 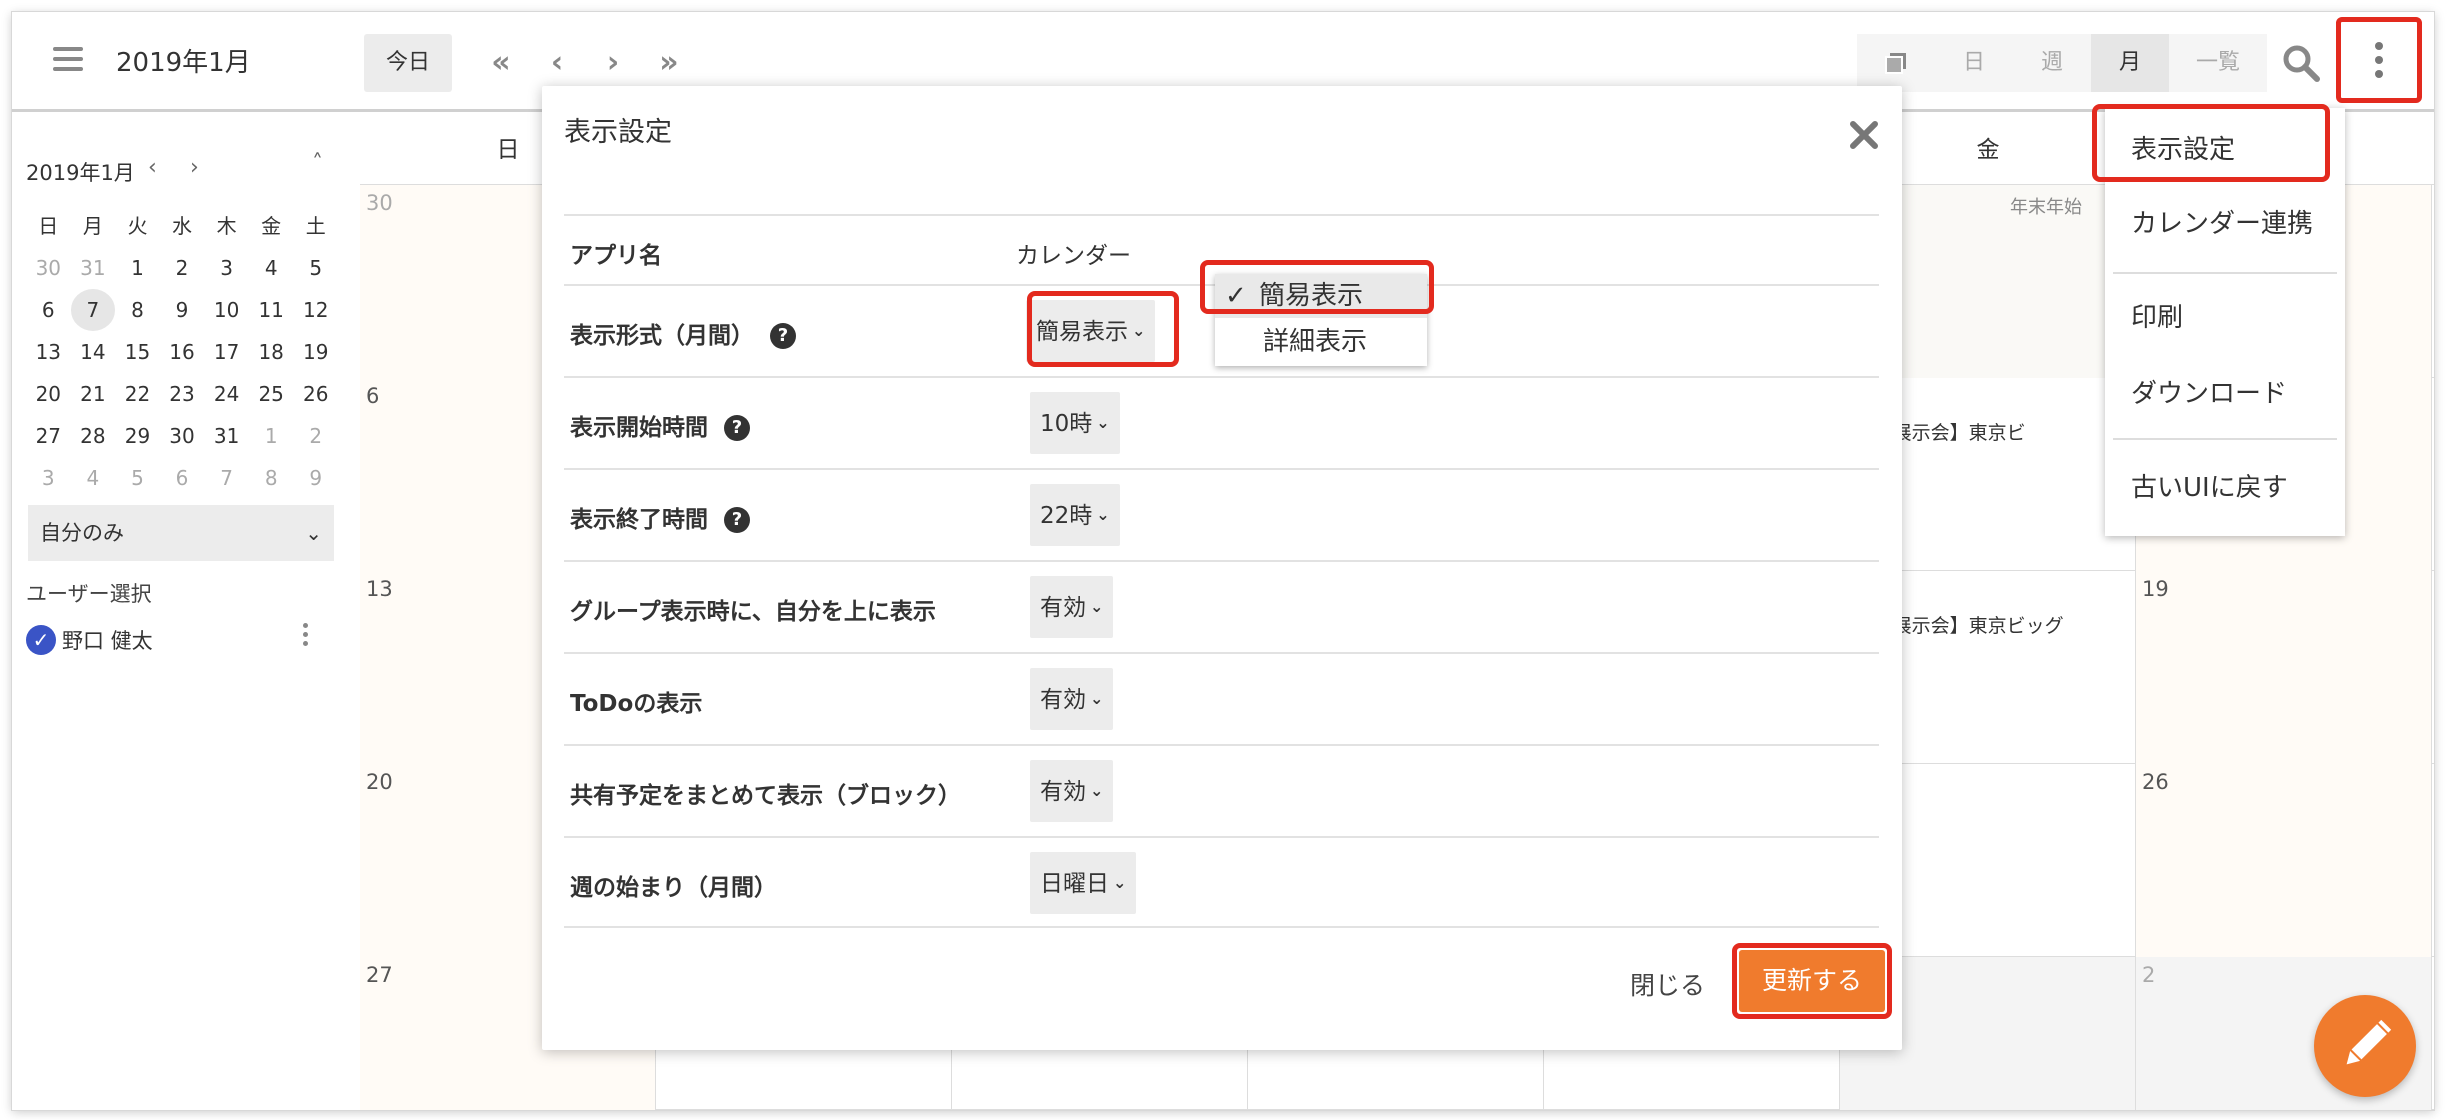 I want to click on setting-label: 週の始まり（月間）, so click(x=673, y=888).